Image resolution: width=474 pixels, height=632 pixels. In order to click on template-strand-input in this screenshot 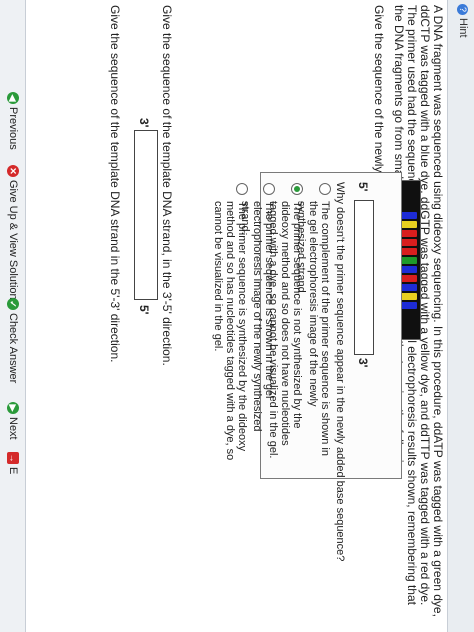, I will do `click(146, 215)`.